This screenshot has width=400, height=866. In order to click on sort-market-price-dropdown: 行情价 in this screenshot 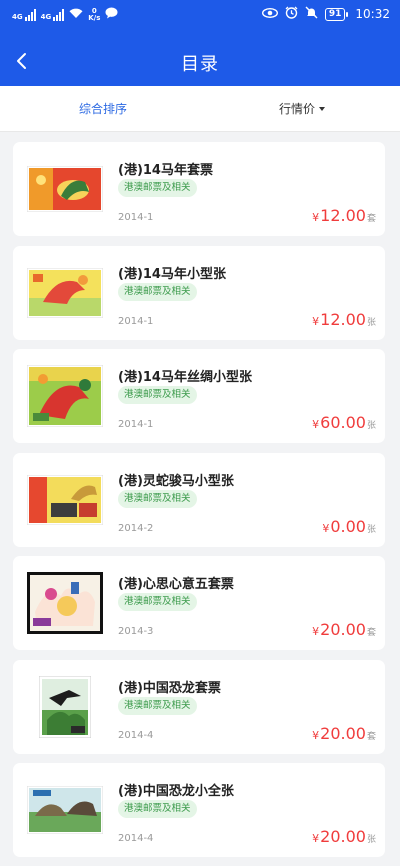, I will do `click(302, 108)`.